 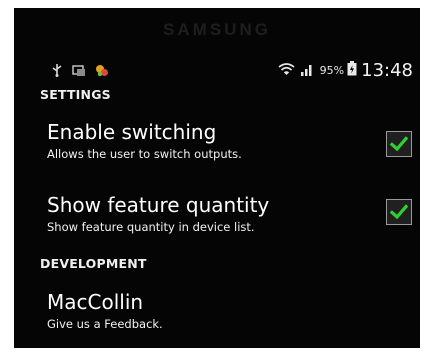 What do you see at coordinates (95, 302) in the screenshot?
I see `maccollin-title: MacCollin` at bounding box center [95, 302].